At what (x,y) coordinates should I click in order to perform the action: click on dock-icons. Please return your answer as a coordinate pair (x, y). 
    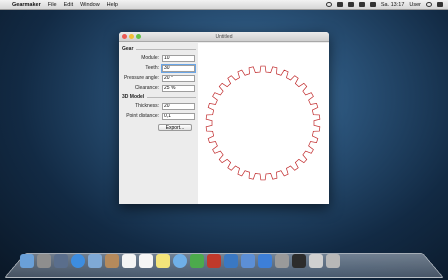
    Looking at the image, I should click on (180, 261).